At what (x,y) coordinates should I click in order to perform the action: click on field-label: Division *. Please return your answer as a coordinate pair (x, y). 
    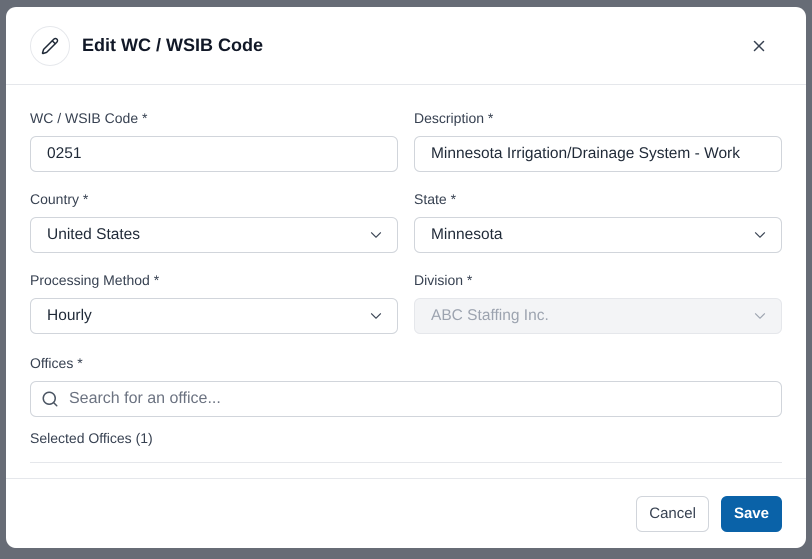
    Looking at the image, I should click on (444, 280).